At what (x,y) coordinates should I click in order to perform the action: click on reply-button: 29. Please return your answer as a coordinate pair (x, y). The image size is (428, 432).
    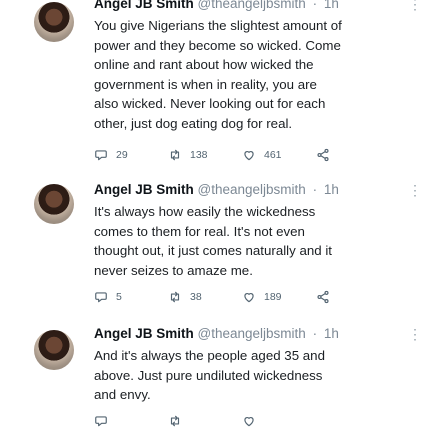
    Looking at the image, I should click on (111, 155).